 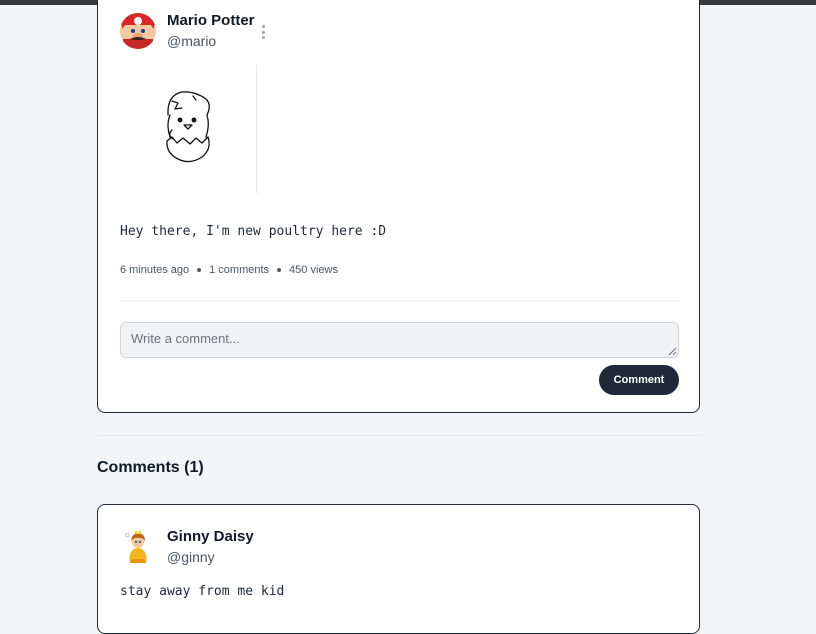 What do you see at coordinates (138, 547) in the screenshot?
I see `daisy-avatar-icon` at bounding box center [138, 547].